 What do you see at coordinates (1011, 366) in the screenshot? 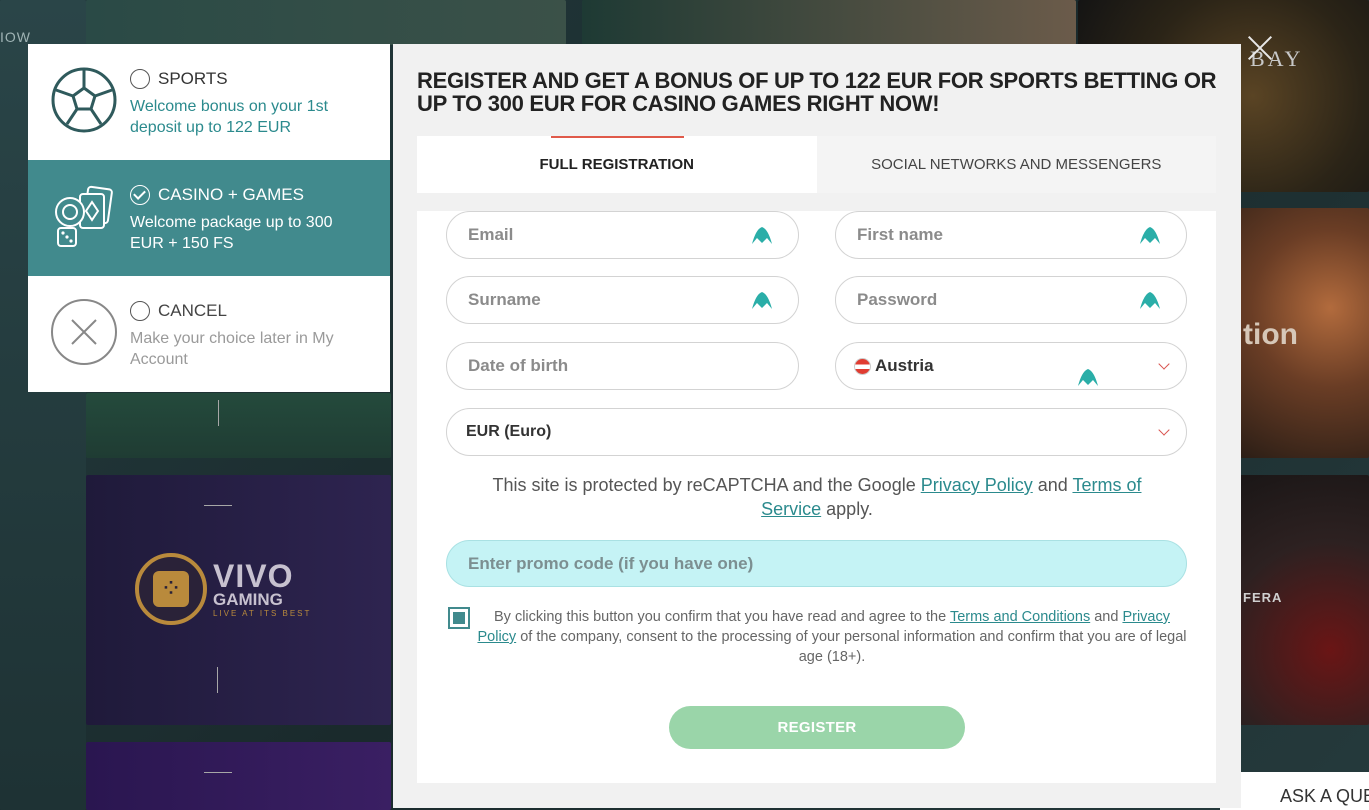
I see `country-select: Austria` at bounding box center [1011, 366].